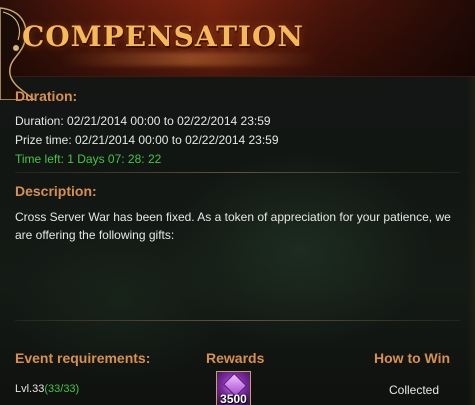  I want to click on time-left-line: Time left: 1 Days 07: 28: 22, so click(88, 159).